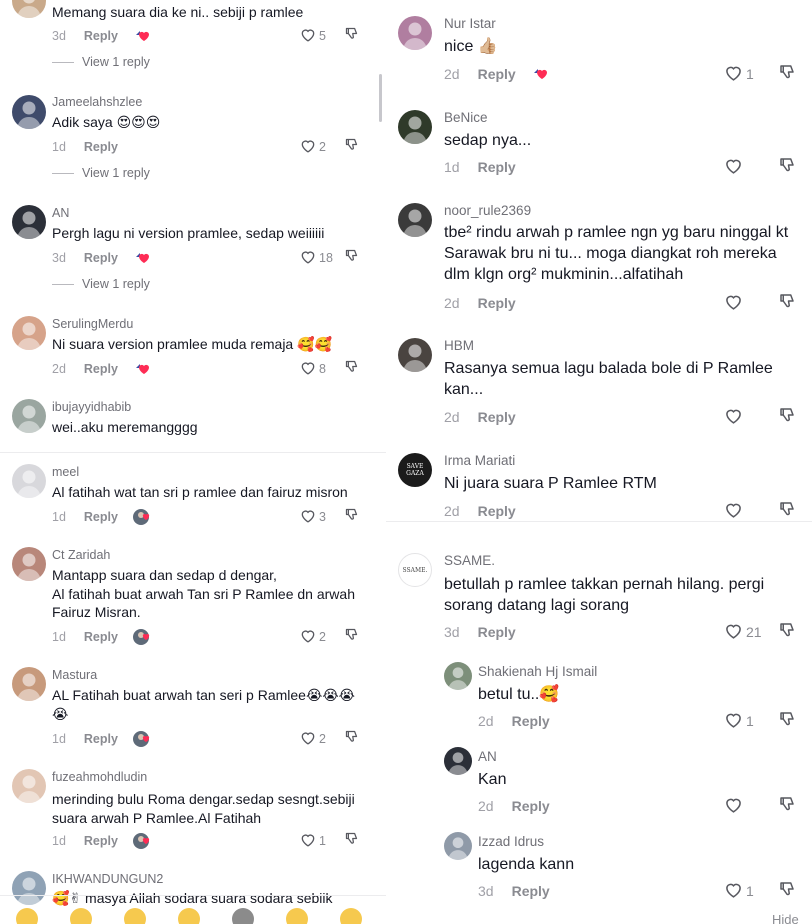 The image size is (812, 924). Describe the element at coordinates (380, 98) in the screenshot. I see `scrollbar` at that location.